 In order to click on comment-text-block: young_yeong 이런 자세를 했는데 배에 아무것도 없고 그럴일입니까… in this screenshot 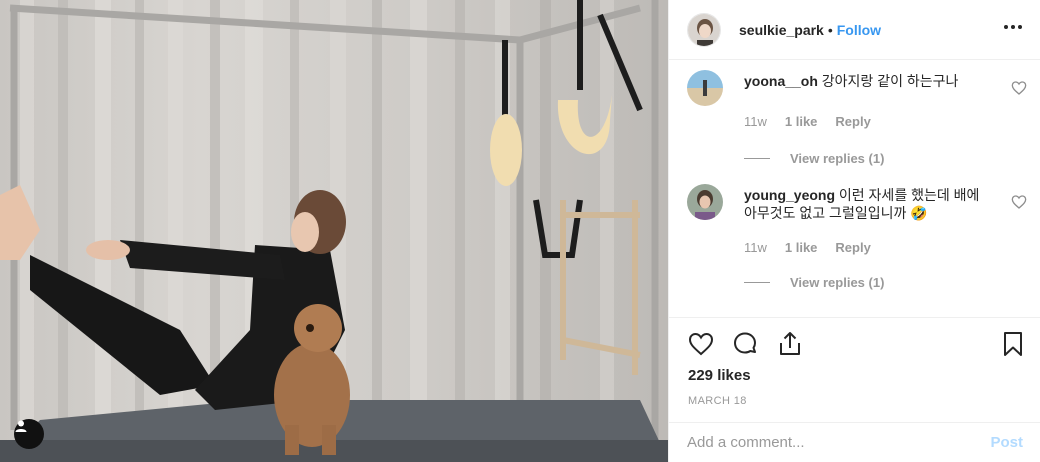, I will do `click(870, 204)`.